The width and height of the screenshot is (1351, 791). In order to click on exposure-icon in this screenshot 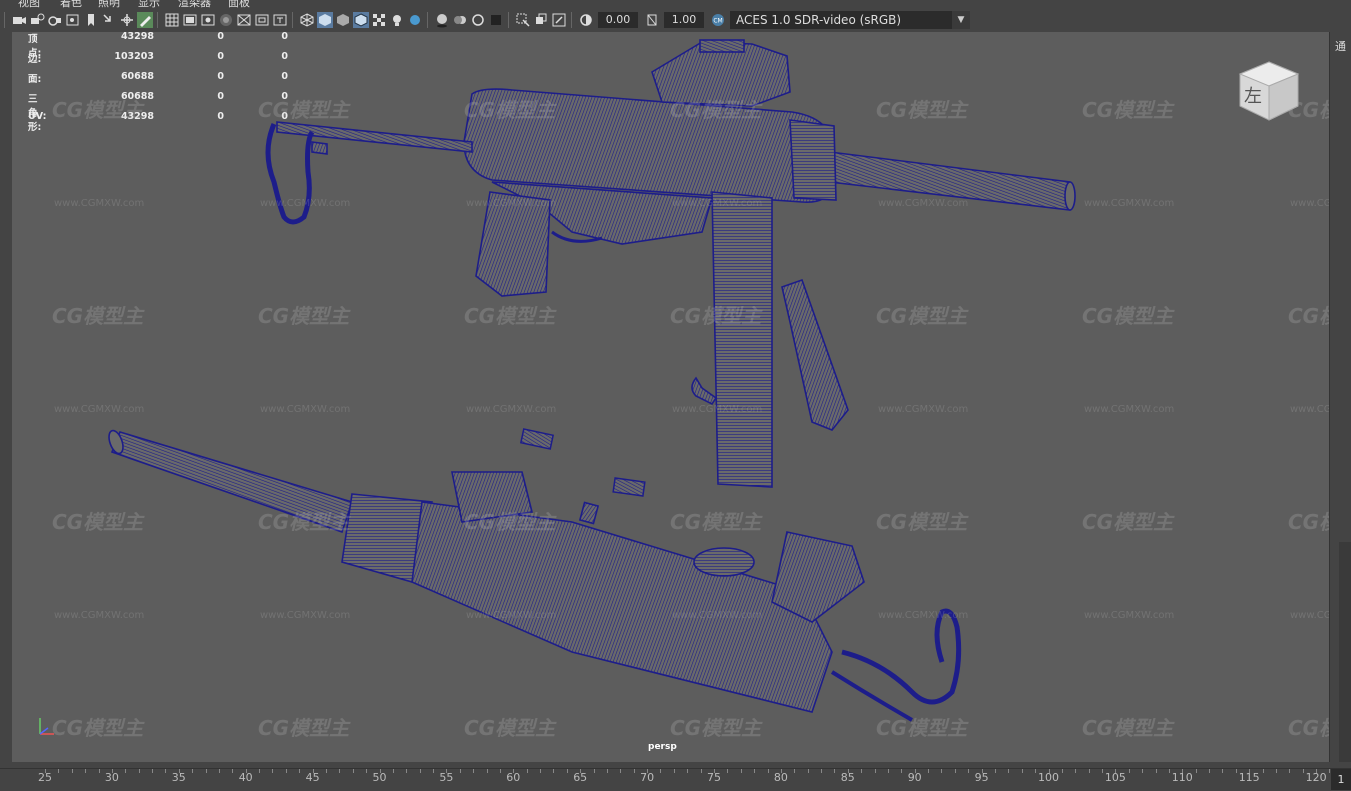, I will do `click(586, 20)`.